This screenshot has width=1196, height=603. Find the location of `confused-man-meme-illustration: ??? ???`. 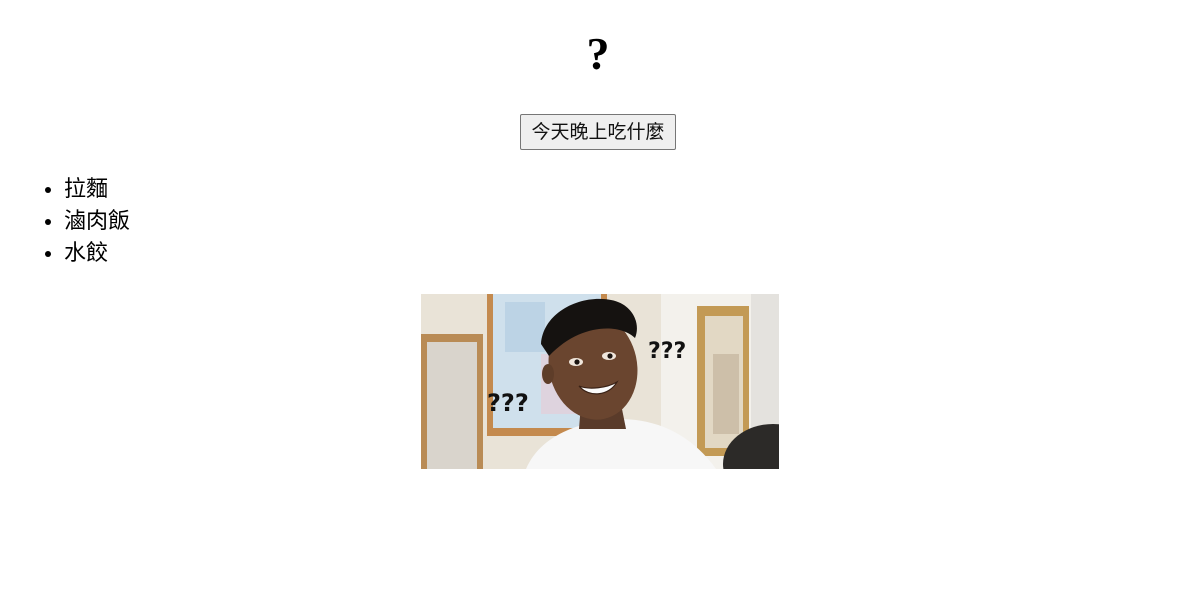

confused-man-meme-illustration: ??? ??? is located at coordinates (600, 381).